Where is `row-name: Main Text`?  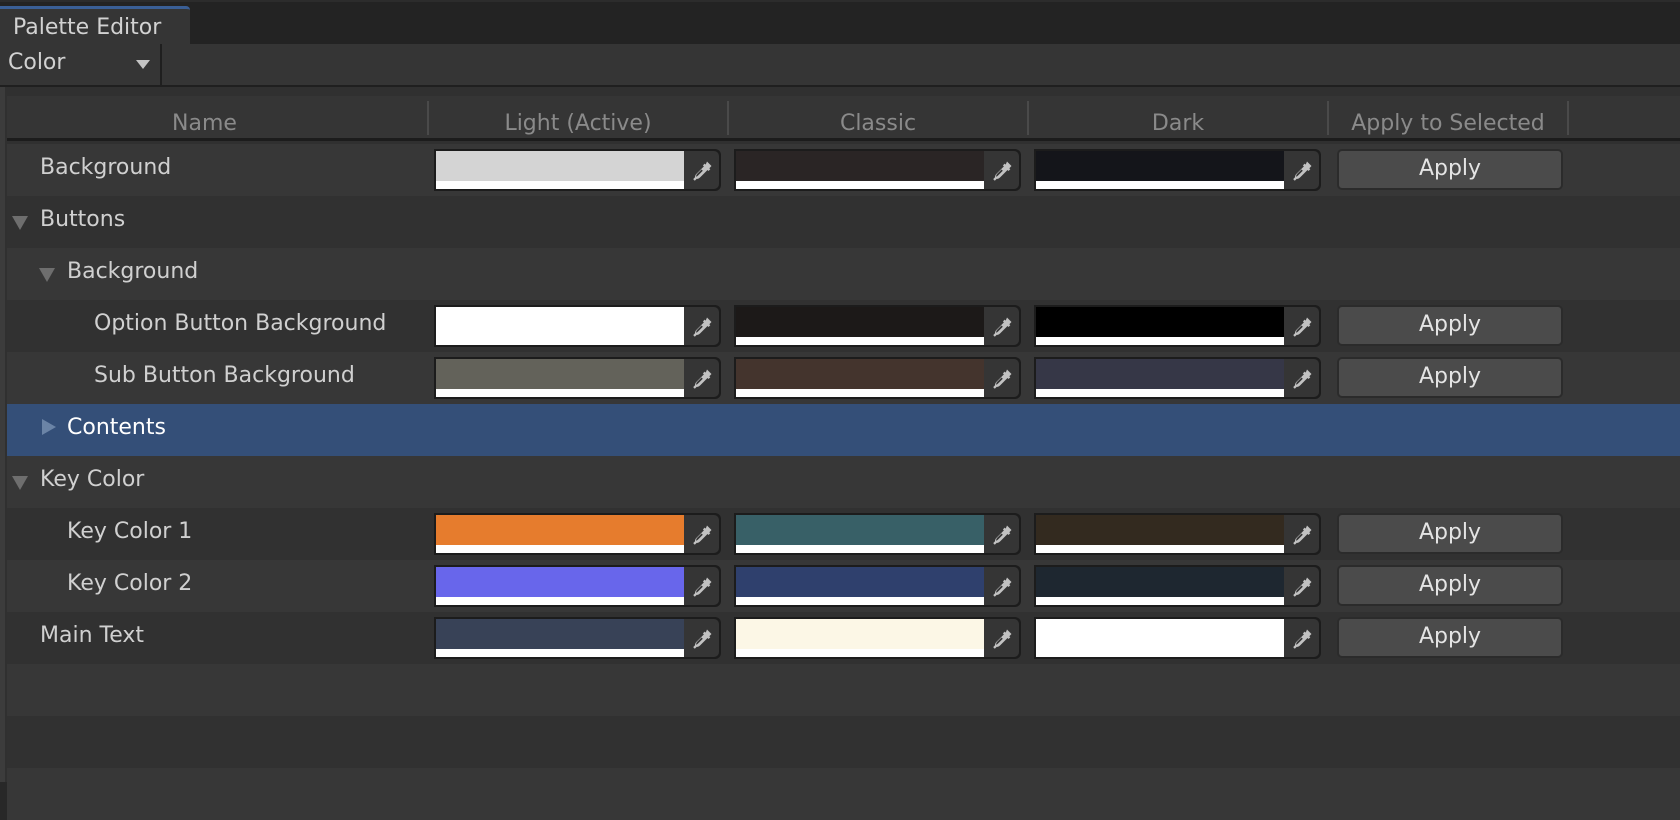 row-name: Main Text is located at coordinates (92, 635).